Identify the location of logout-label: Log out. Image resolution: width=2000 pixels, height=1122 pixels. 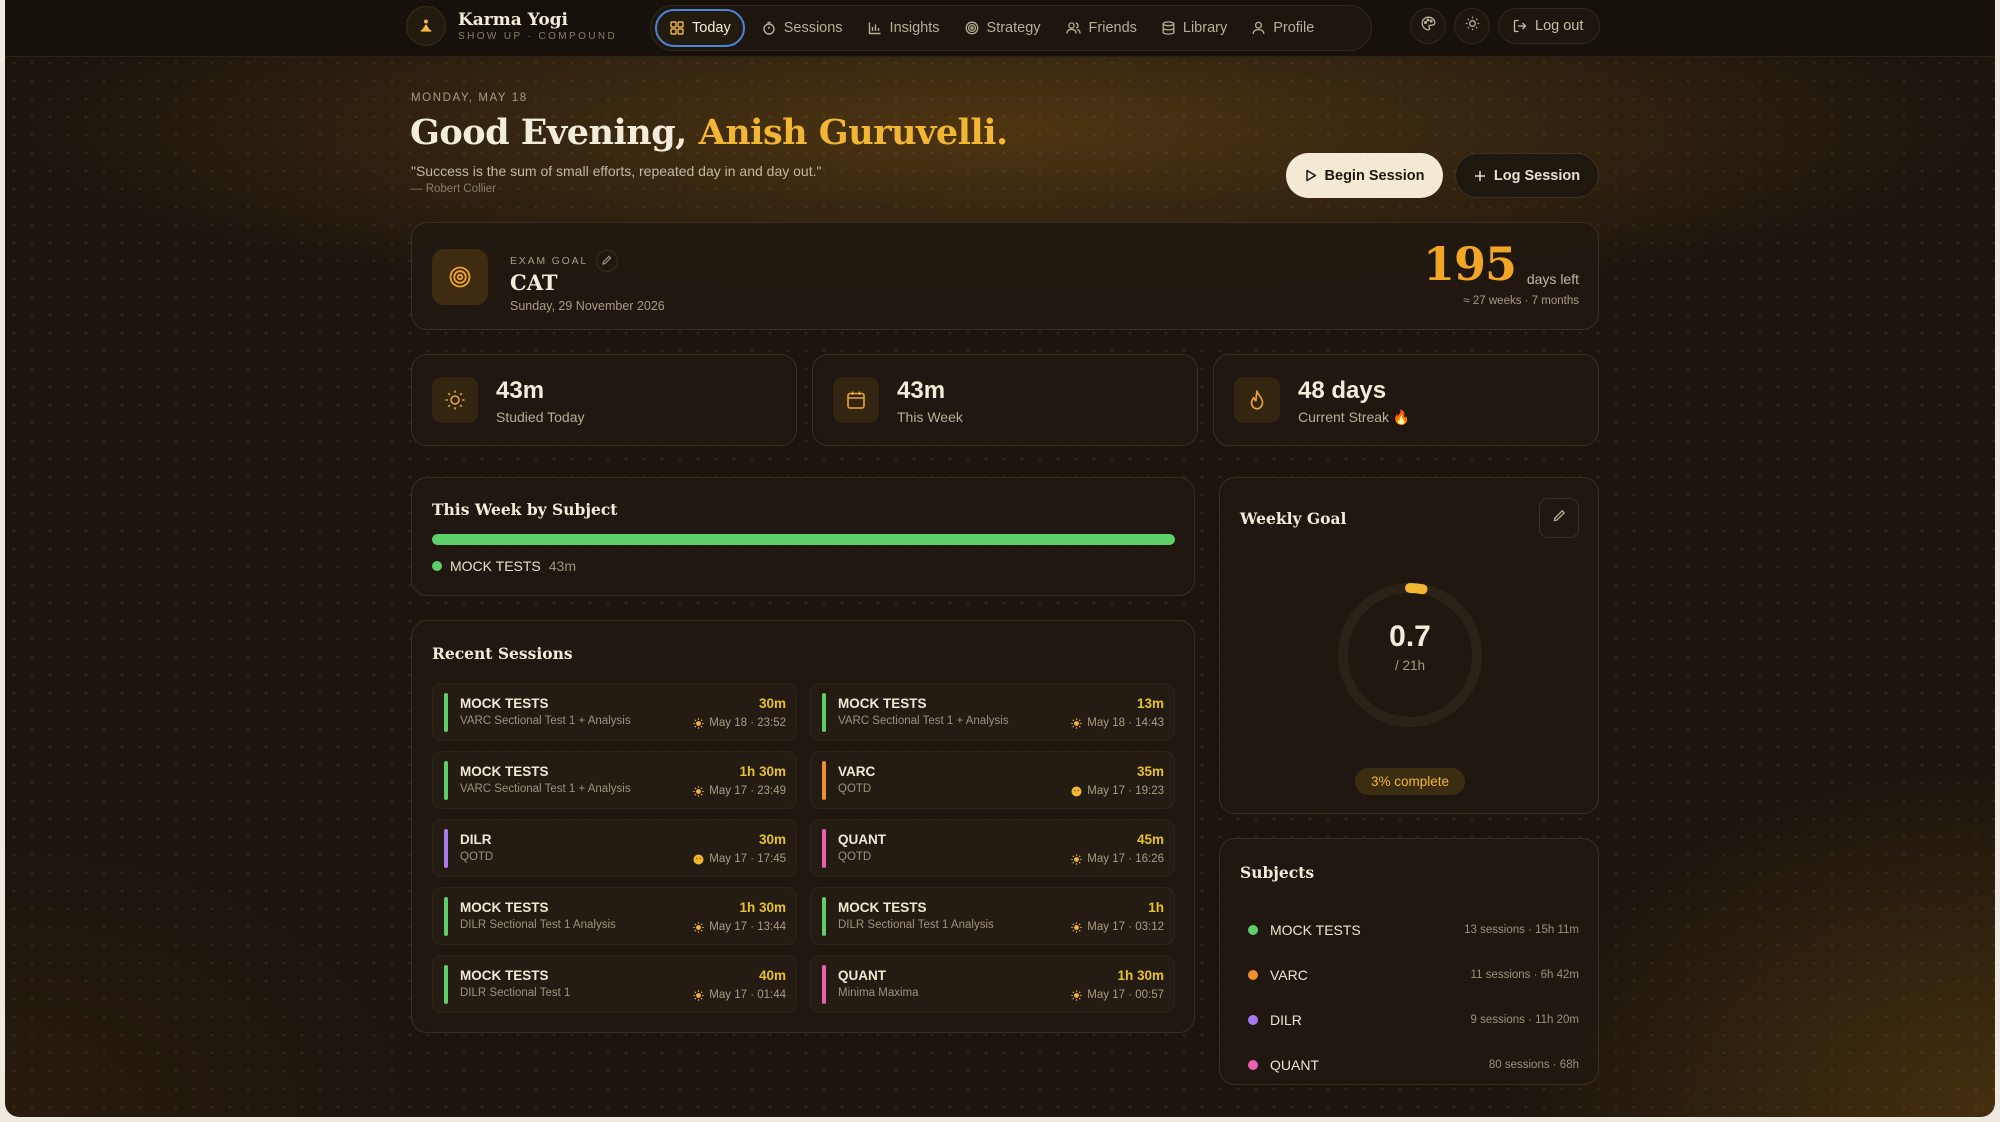
(1559, 26).